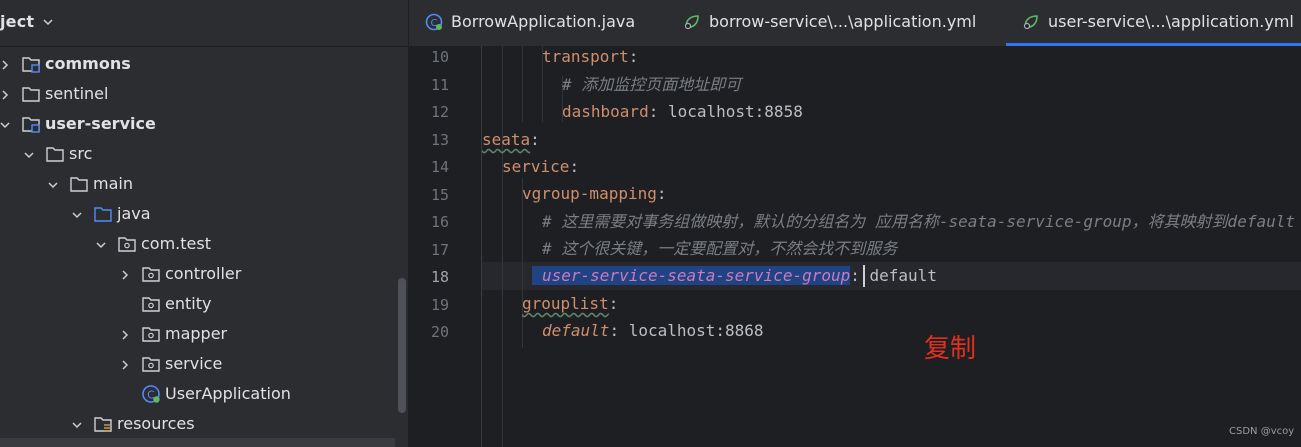 The height and width of the screenshot is (447, 1301). I want to click on line-number: 15, so click(439, 194).